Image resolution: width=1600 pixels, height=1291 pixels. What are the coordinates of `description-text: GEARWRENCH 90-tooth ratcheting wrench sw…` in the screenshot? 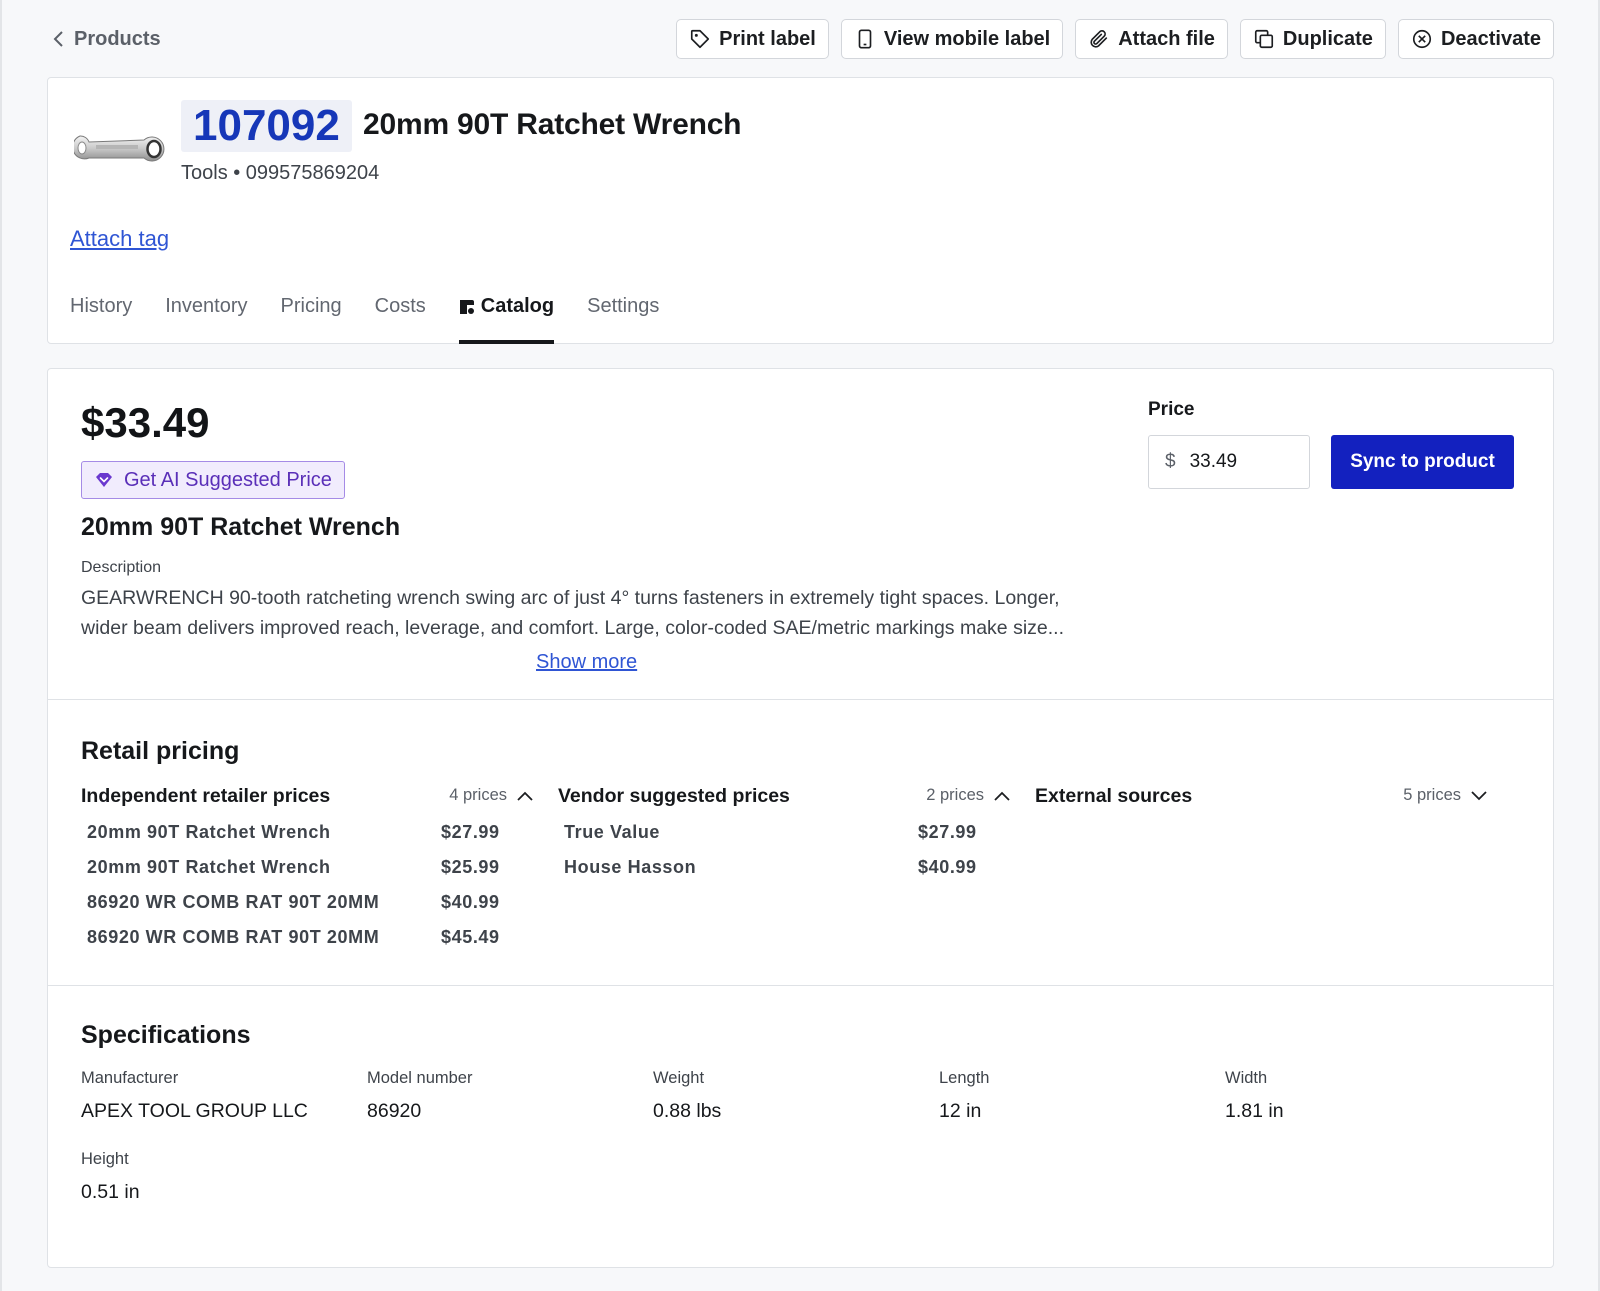 It's located at (572, 613).